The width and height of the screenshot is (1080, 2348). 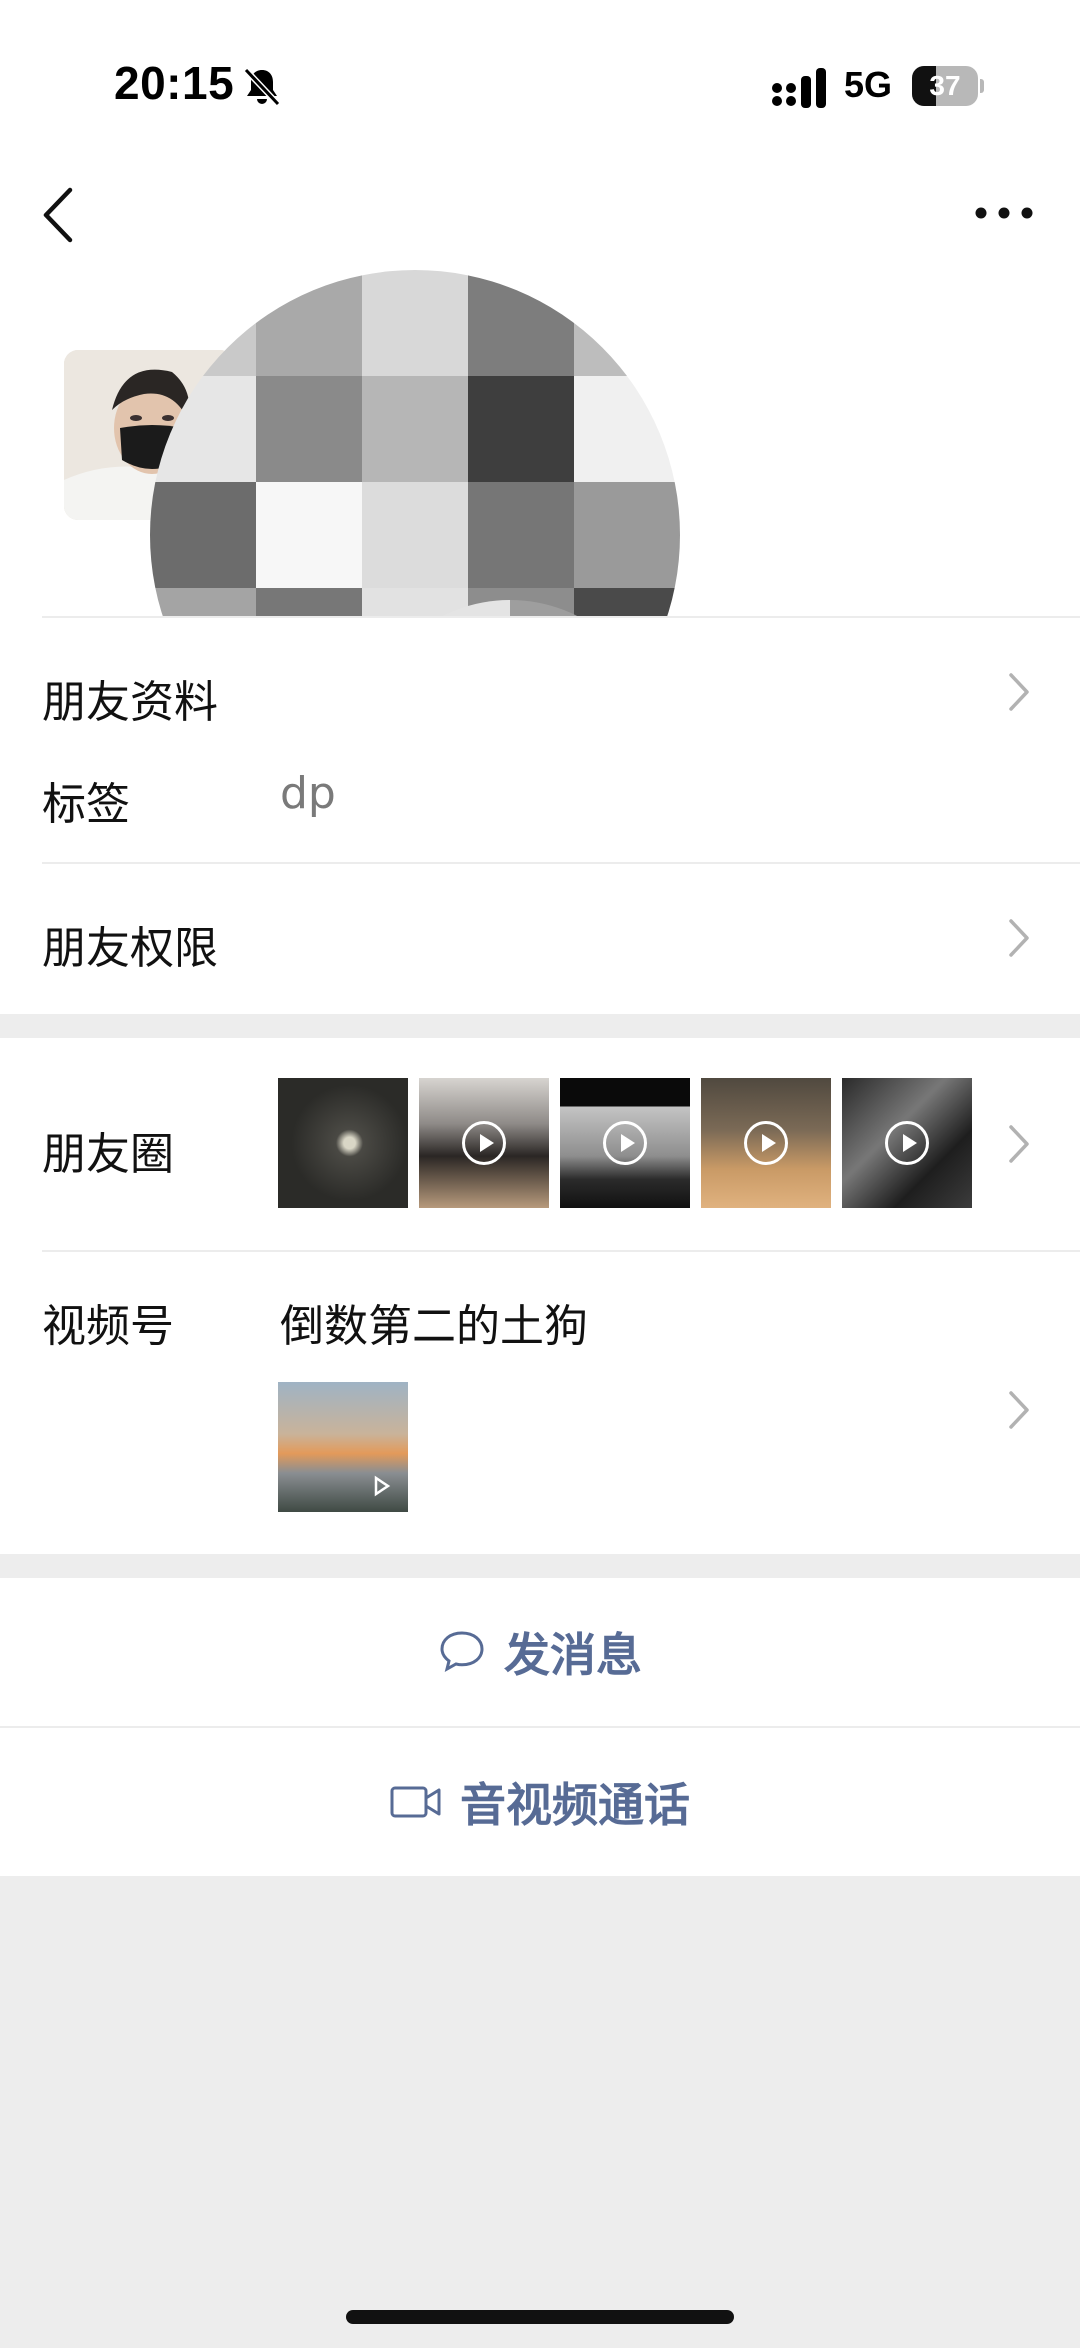 What do you see at coordinates (573, 1655) in the screenshot?
I see `send-message-label: 发消息` at bounding box center [573, 1655].